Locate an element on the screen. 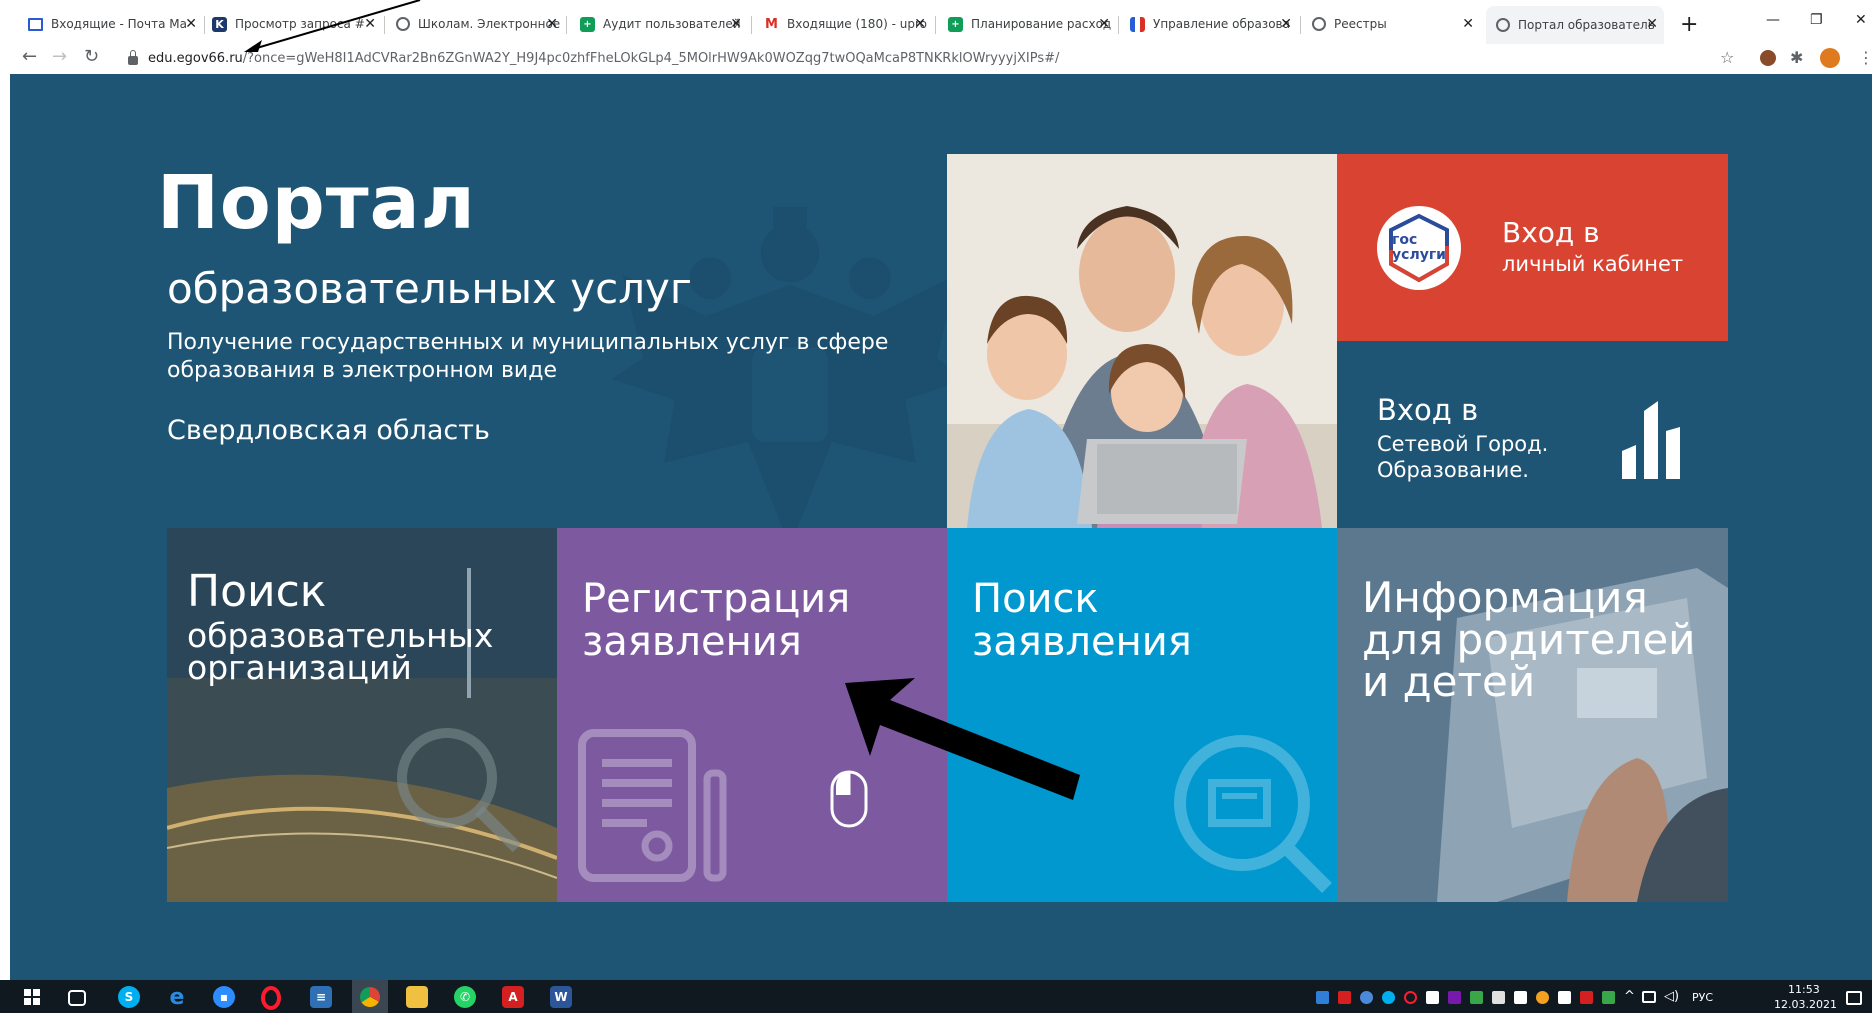 The image size is (1872, 1013). notifications-icon is located at coordinates (1854, 998).